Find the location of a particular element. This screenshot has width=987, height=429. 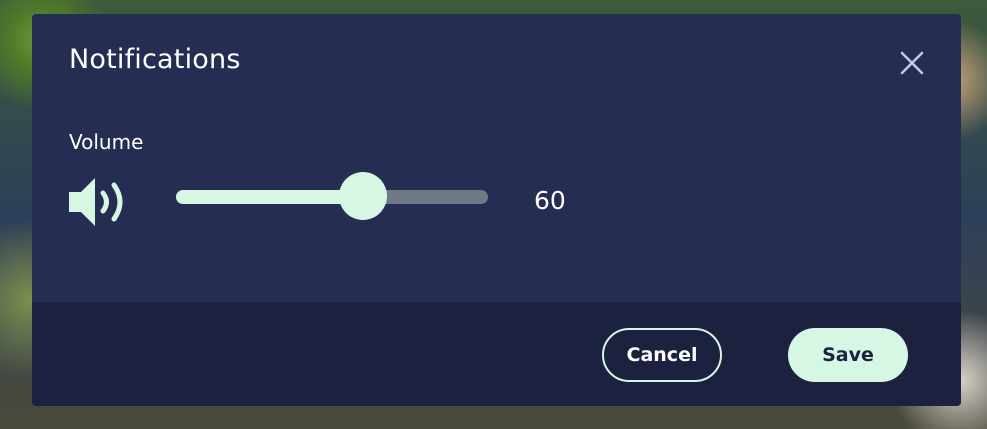

close-button is located at coordinates (912, 63).